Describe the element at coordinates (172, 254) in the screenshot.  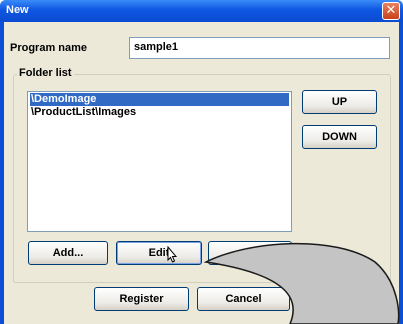
I see `mouse-pointer-icon` at that location.